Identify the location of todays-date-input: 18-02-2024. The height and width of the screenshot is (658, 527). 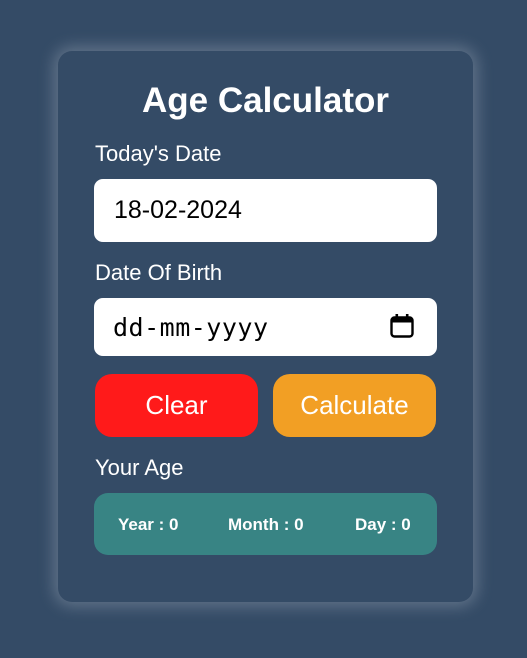
(265, 210).